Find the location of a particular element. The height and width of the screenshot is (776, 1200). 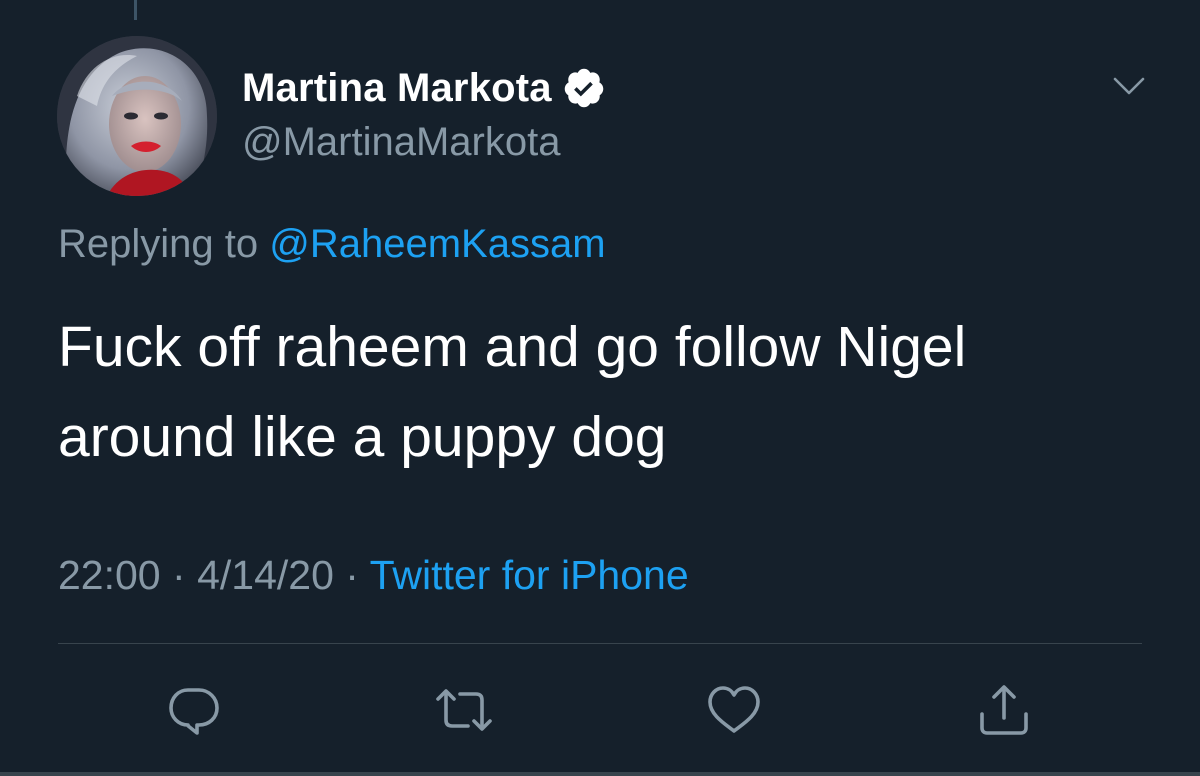

tweet-source-link: Twitter for iPhone is located at coordinates (529, 575).